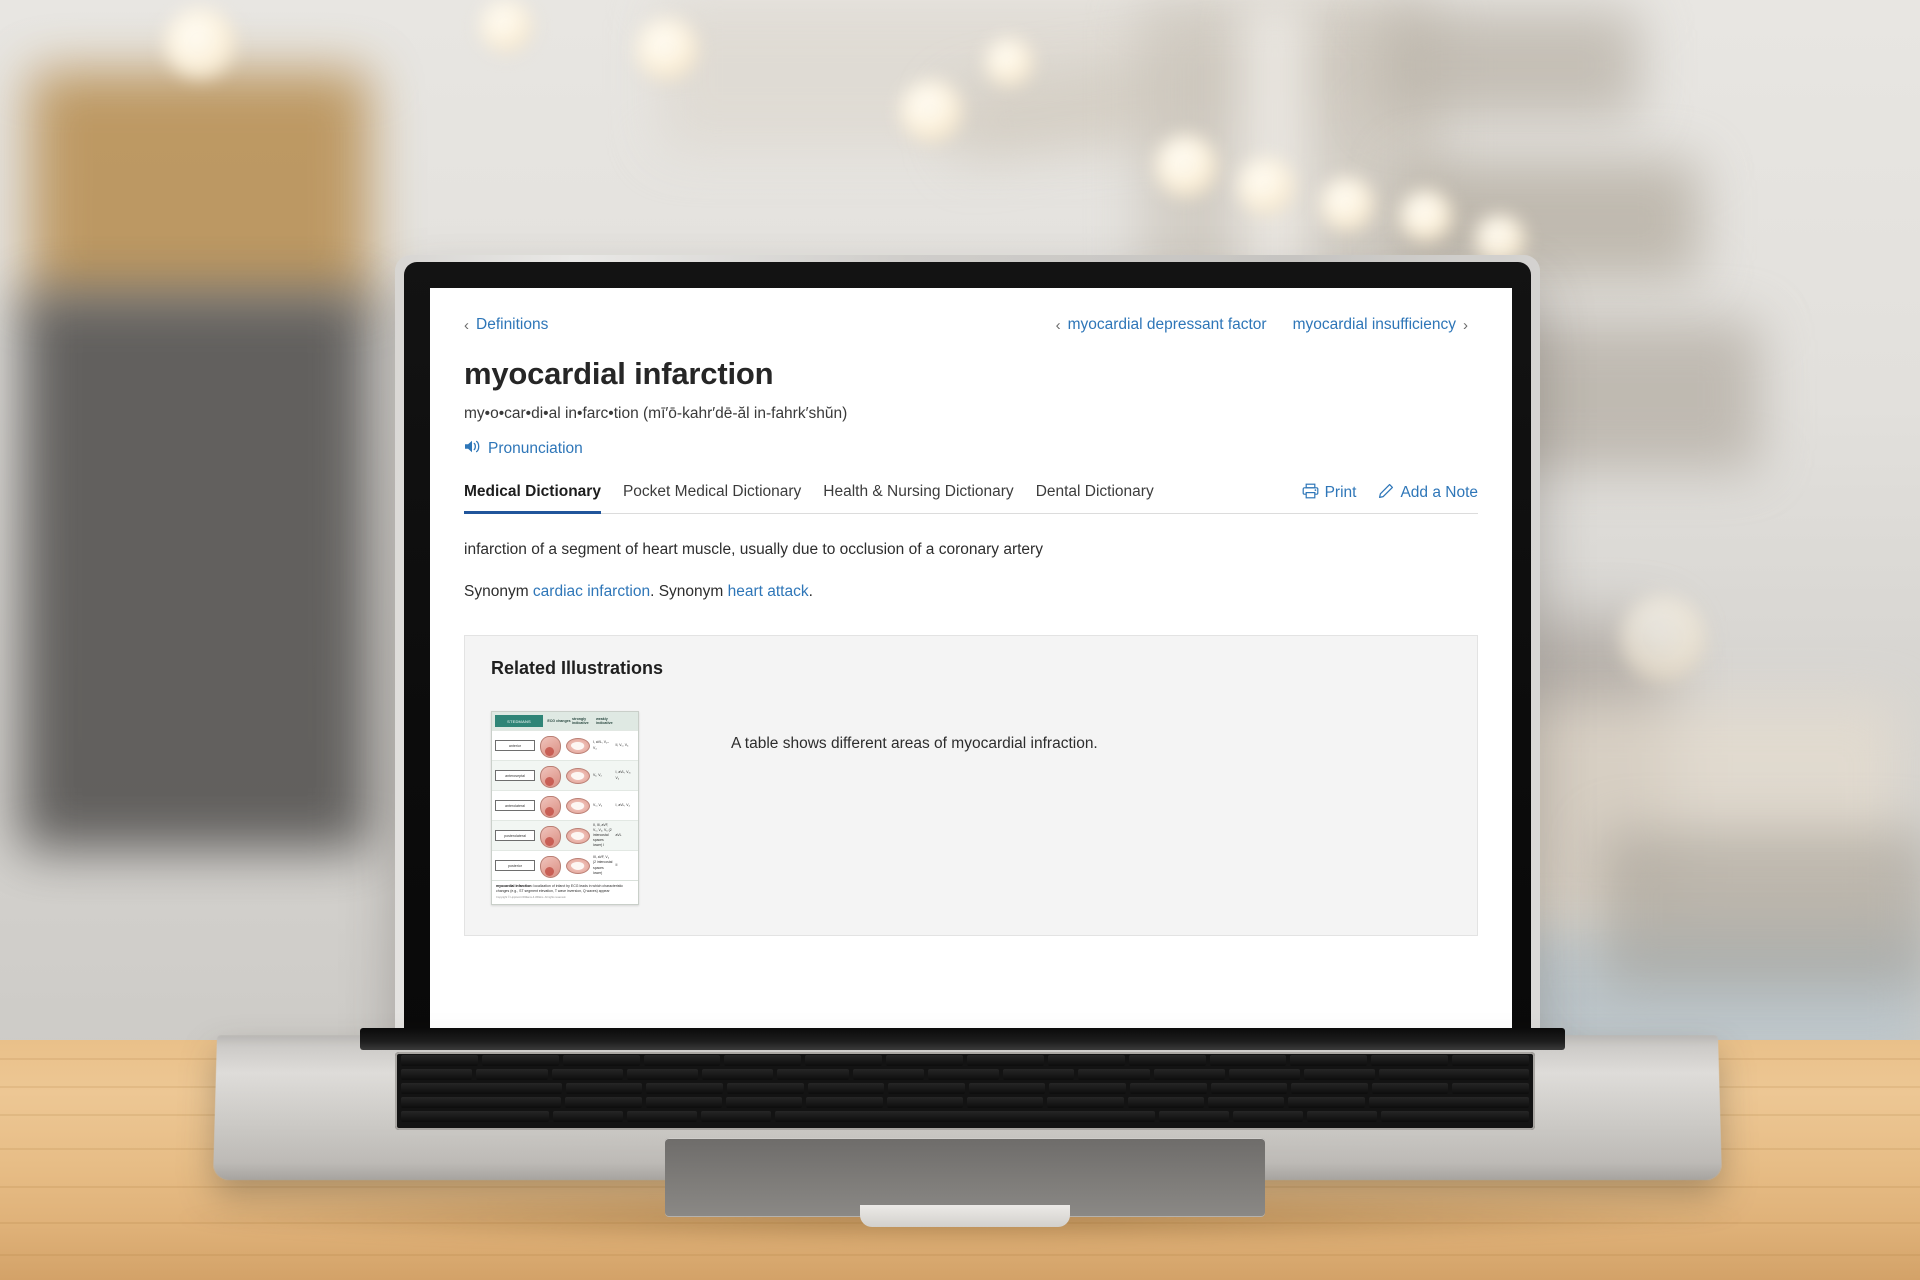 The height and width of the screenshot is (1280, 1920). I want to click on table-row: anterolateral V₅, V₆ I, aVL, V₄, so click(565, 805).